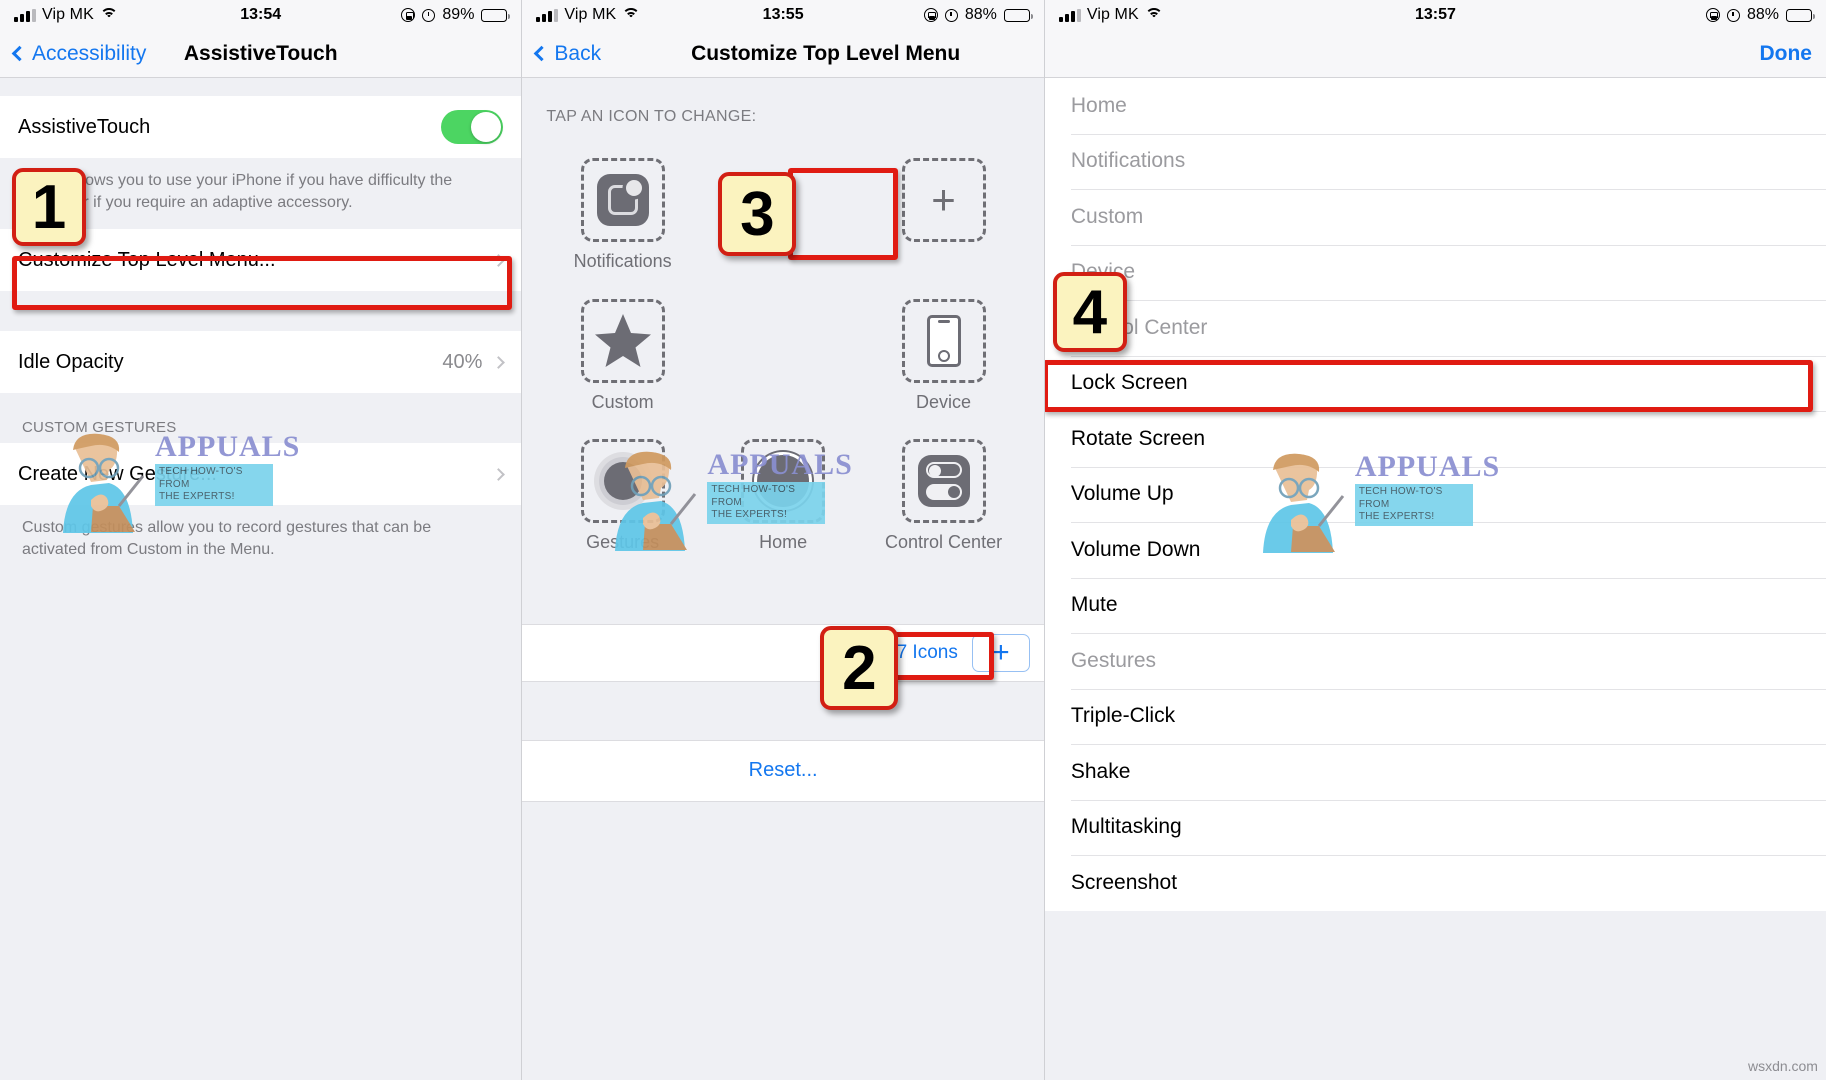 Image resolution: width=1826 pixels, height=1080 pixels. Describe the element at coordinates (1782, 1066) in the screenshot. I see `site-watermark: wsxdn.com` at that location.